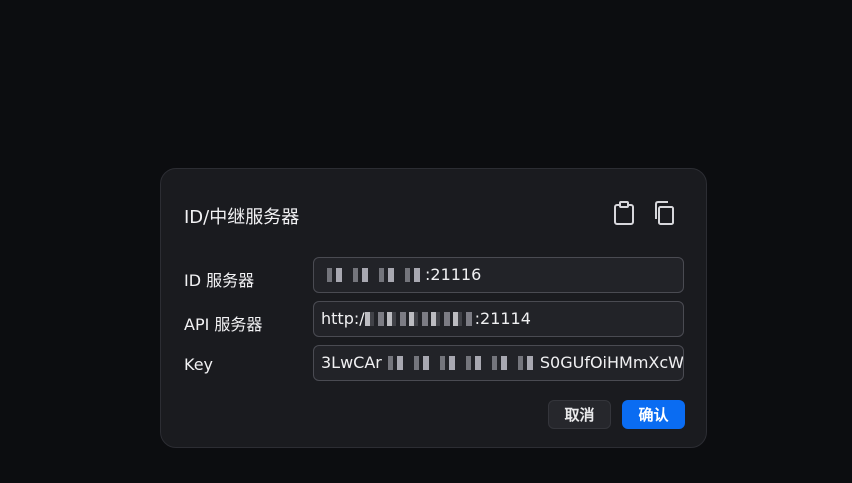 The height and width of the screenshot is (483, 852). What do you see at coordinates (351, 362) in the screenshot?
I see `key-prefix: 3LwCAr` at bounding box center [351, 362].